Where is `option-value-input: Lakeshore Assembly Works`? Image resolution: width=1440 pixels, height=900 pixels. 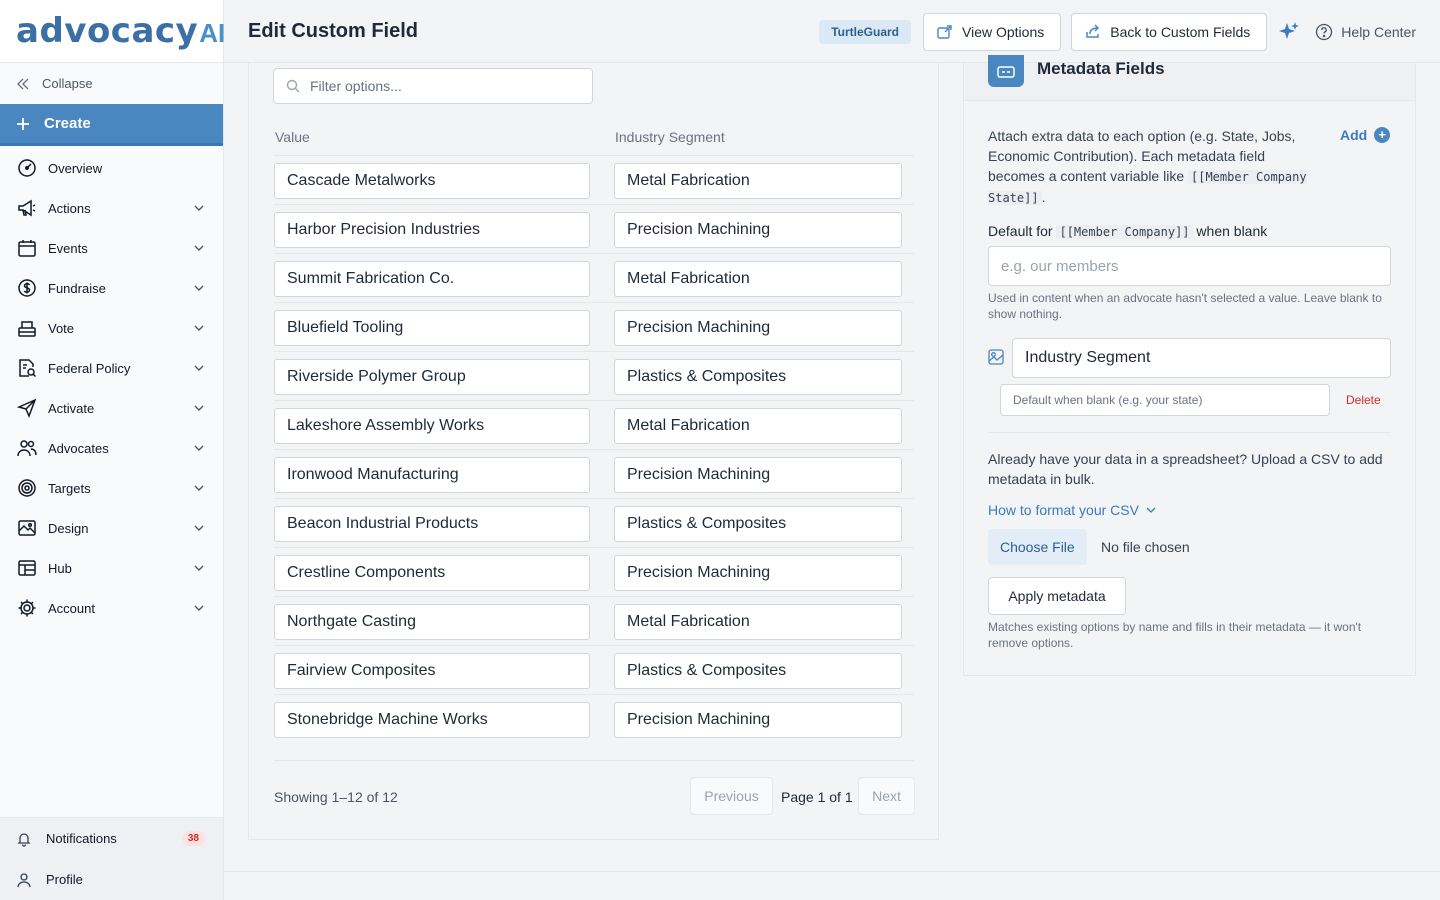 option-value-input: Lakeshore Assembly Works is located at coordinates (432, 426).